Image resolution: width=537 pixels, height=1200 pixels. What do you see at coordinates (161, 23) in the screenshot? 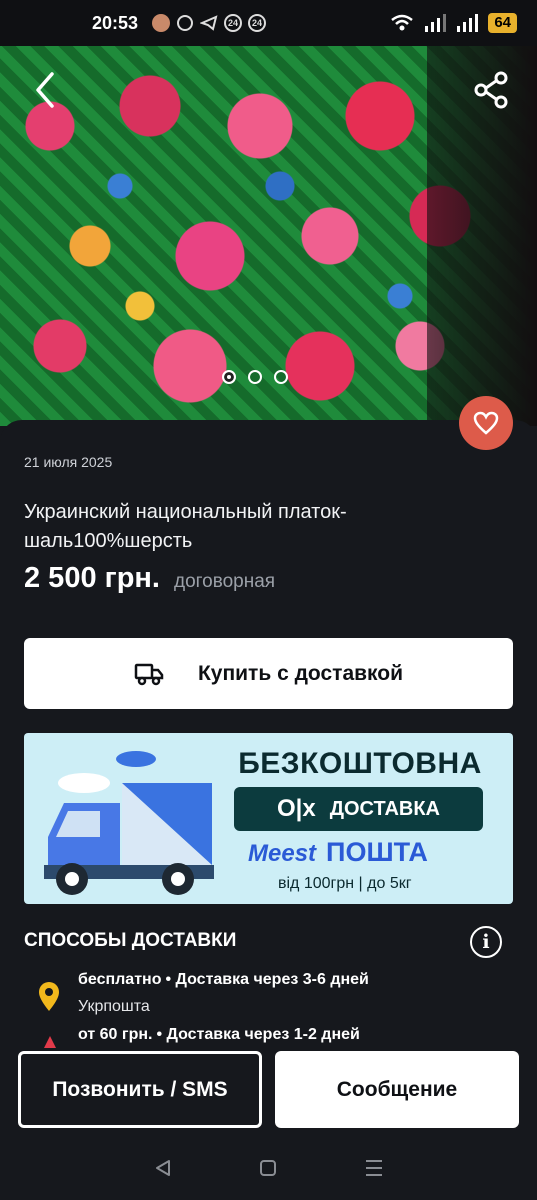
I see `avatar-icon` at bounding box center [161, 23].